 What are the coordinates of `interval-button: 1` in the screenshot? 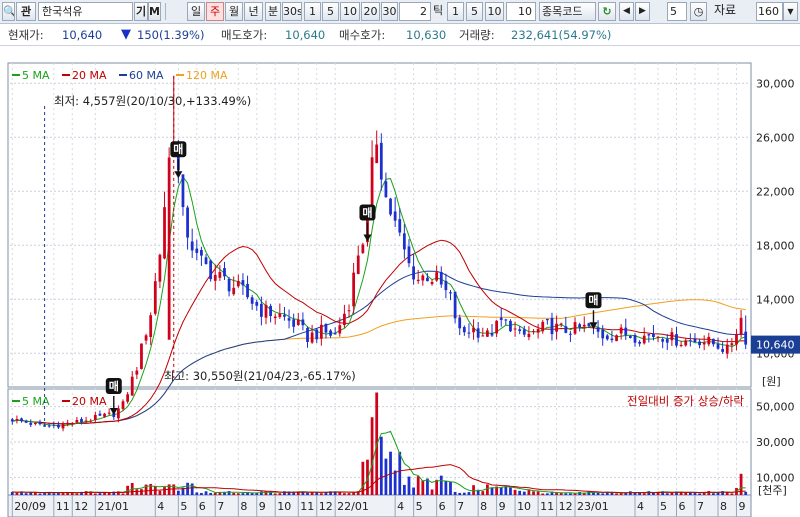 It's located at (312, 11).